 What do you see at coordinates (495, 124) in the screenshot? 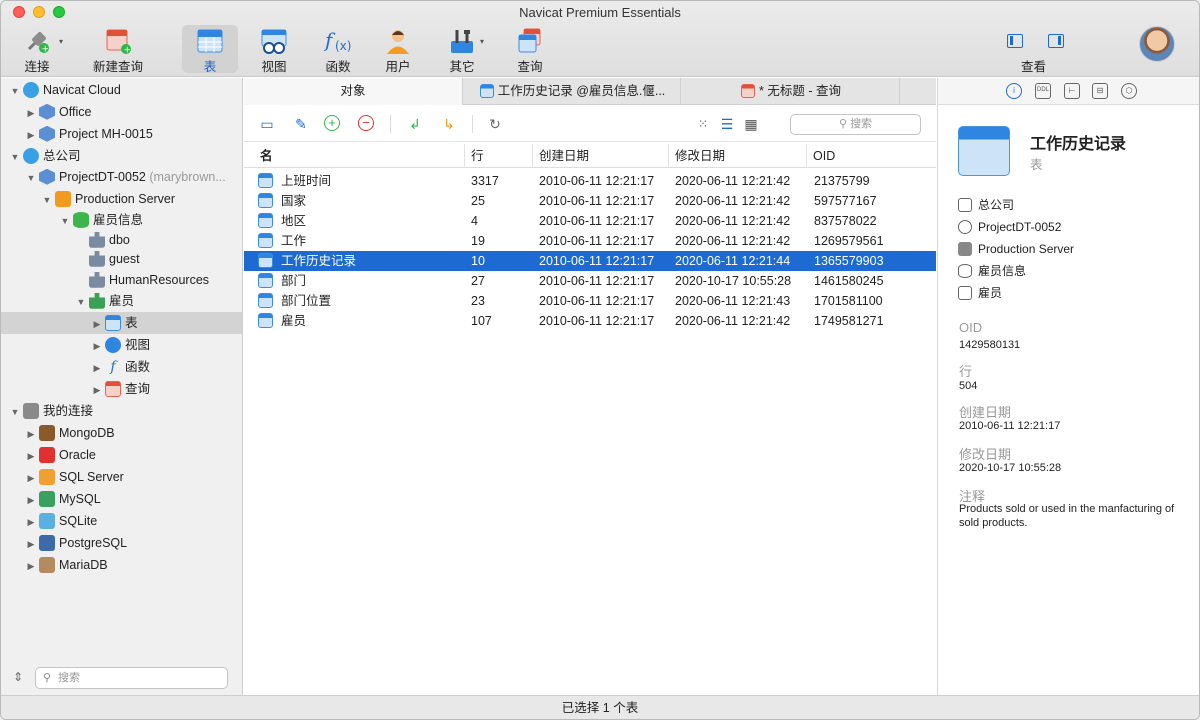
I see `refresh-icon: ↻` at bounding box center [495, 124].